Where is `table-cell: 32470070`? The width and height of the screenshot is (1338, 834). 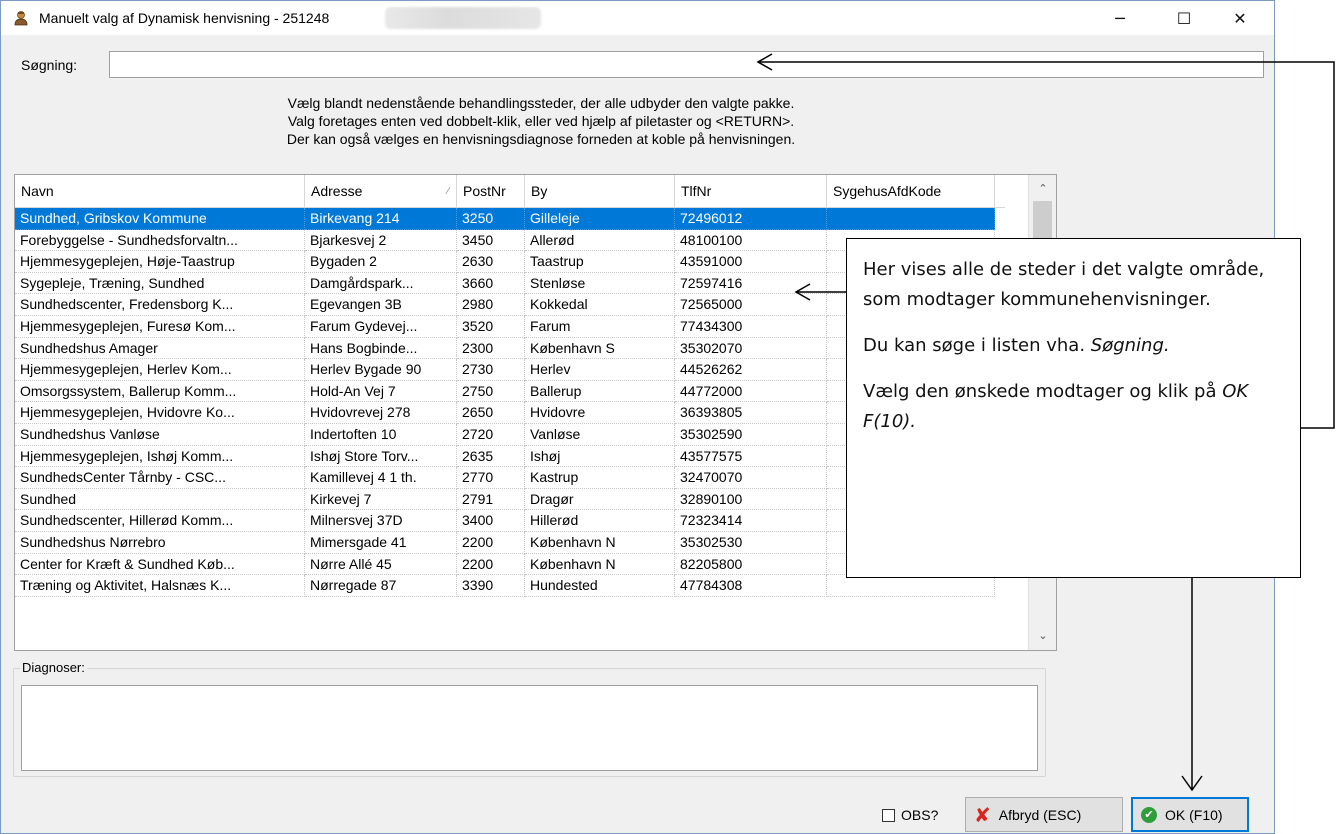 table-cell: 32470070 is located at coordinates (751, 478).